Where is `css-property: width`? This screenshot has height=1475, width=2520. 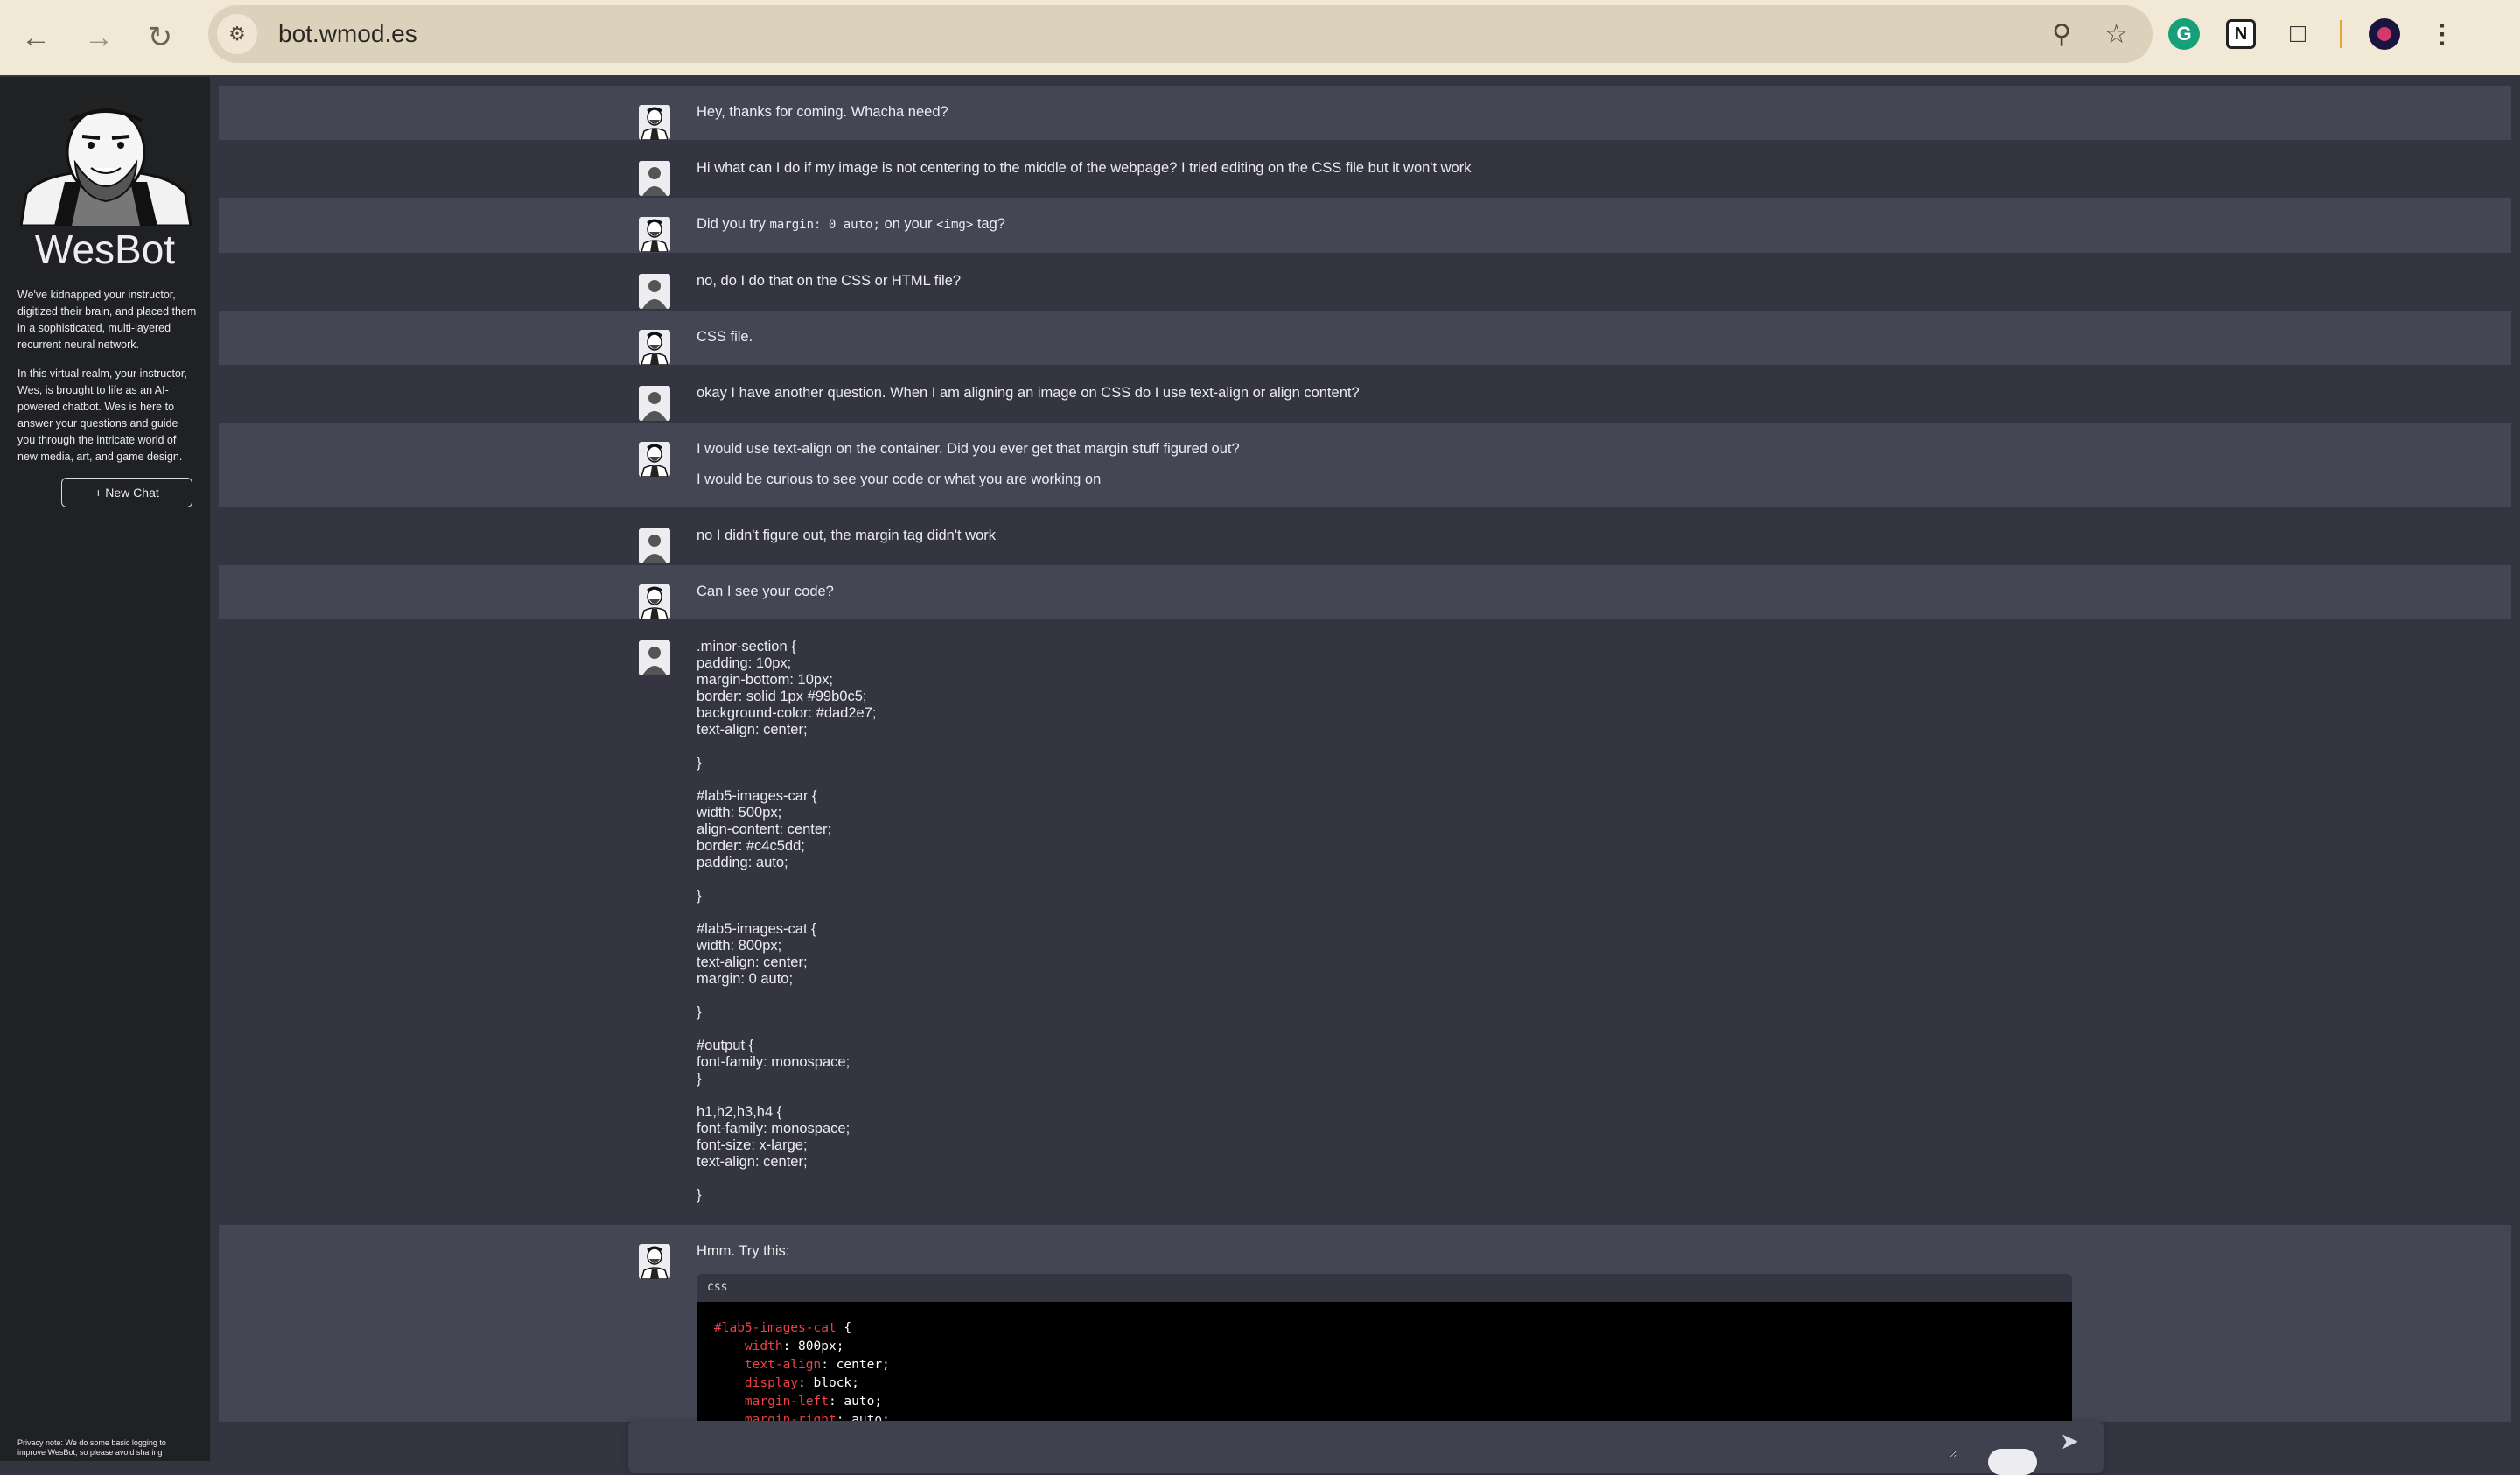 css-property: width is located at coordinates (763, 1346).